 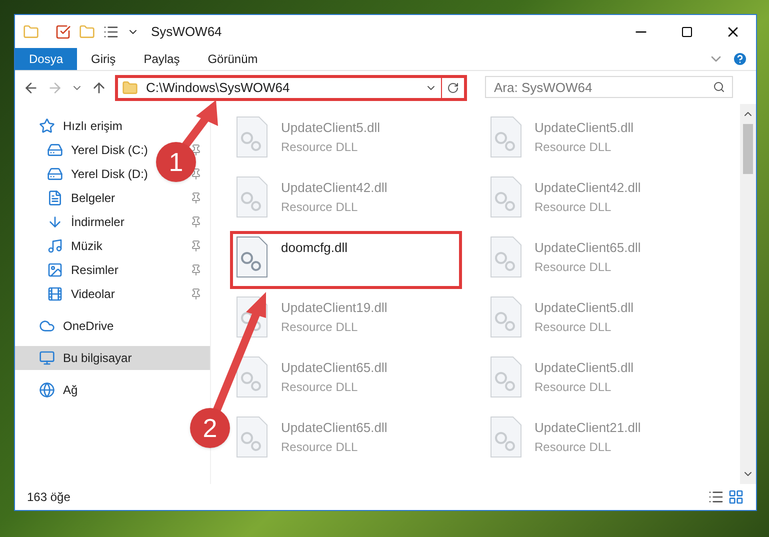 What do you see at coordinates (609, 87) in the screenshot?
I see `search-field: Ara: SysWOW64` at bounding box center [609, 87].